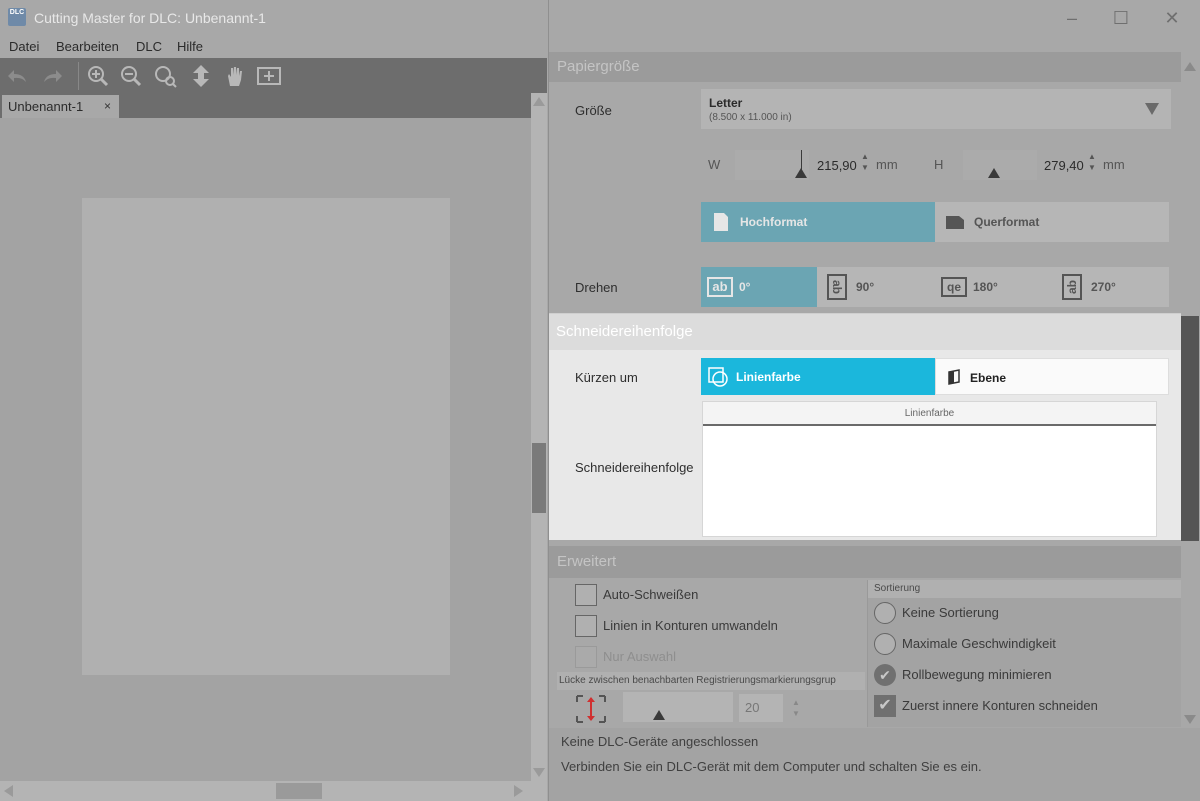 This screenshot has height=801, width=1200. What do you see at coordinates (660, 741) in the screenshot?
I see `status-no-devices: Keine DLC-Geräte angeschlossen` at bounding box center [660, 741].